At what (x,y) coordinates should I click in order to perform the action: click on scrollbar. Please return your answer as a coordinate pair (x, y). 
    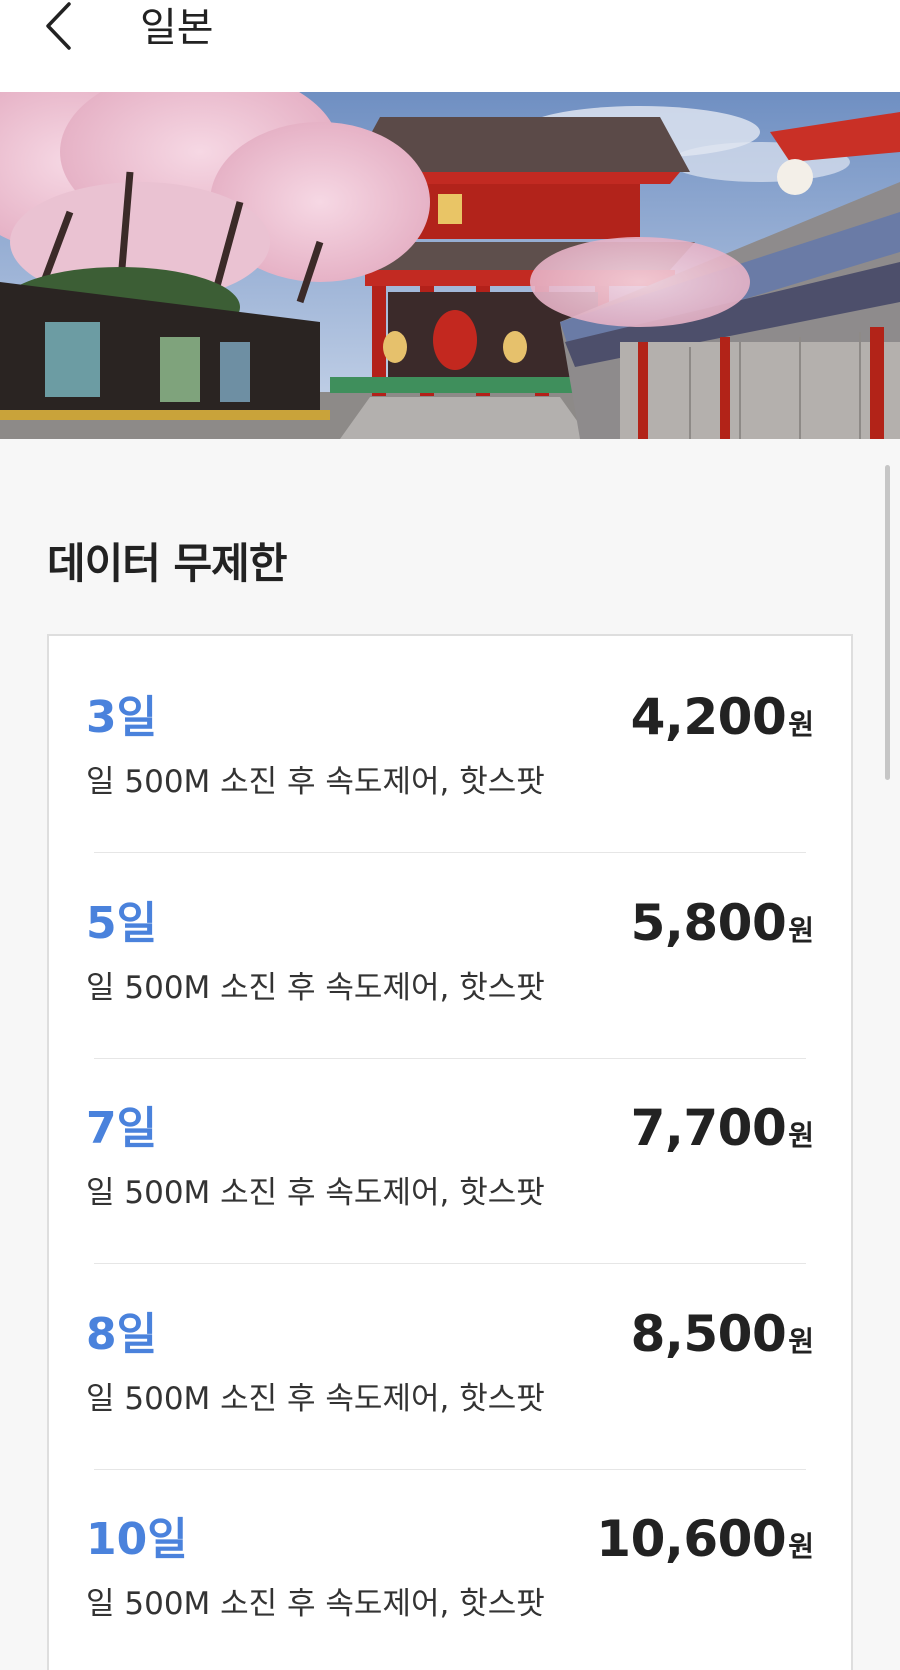
    Looking at the image, I should click on (887, 622).